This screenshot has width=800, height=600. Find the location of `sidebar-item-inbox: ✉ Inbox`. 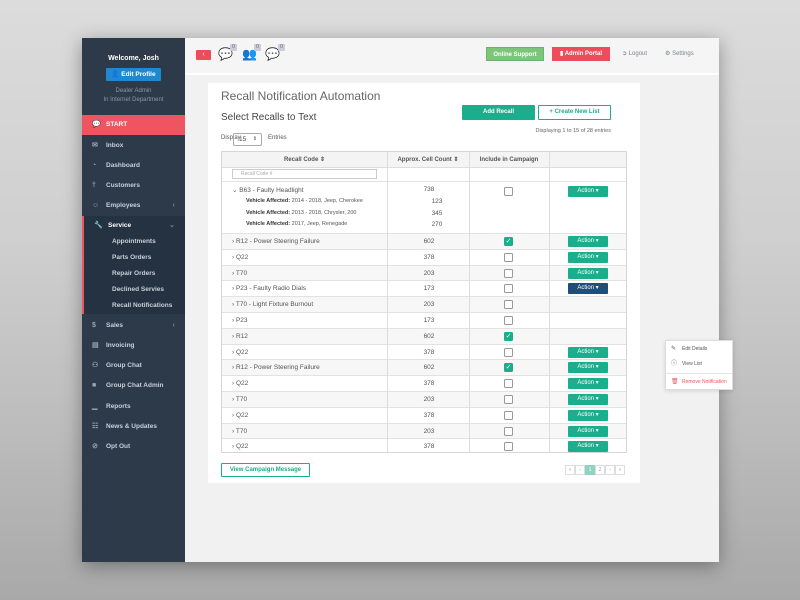

sidebar-item-inbox: ✉ Inbox is located at coordinates (133, 146).